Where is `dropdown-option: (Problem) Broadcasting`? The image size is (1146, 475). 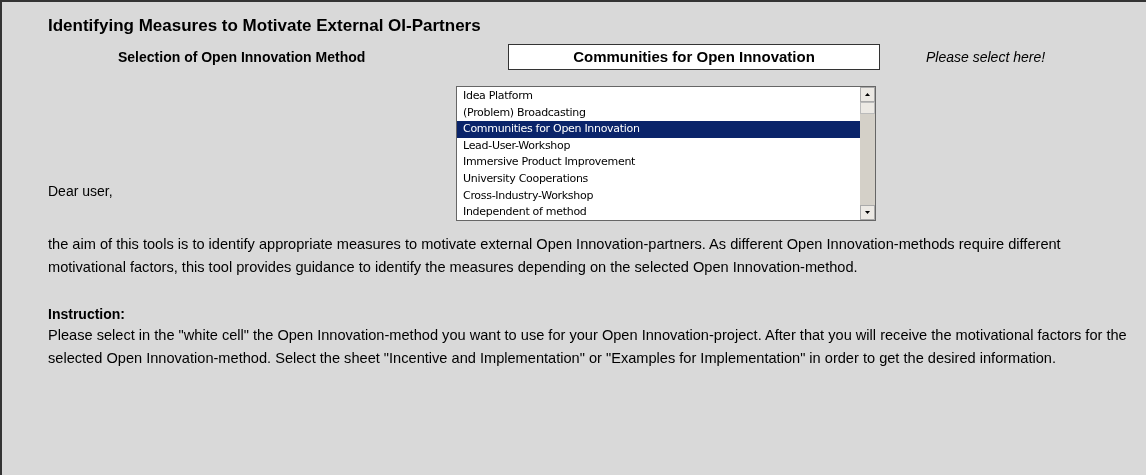
dropdown-option: (Problem) Broadcasting is located at coordinates (658, 113).